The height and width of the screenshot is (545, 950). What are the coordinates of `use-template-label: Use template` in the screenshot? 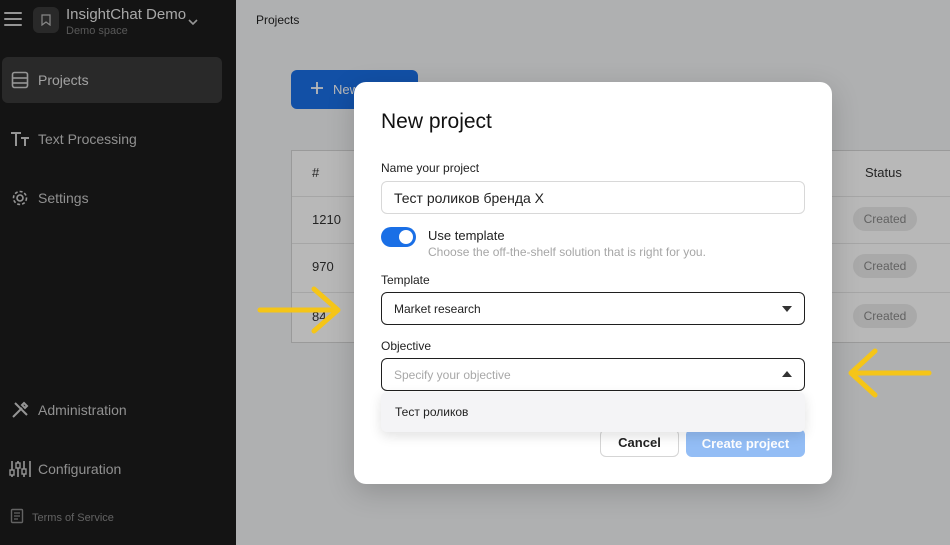 It's located at (466, 235).